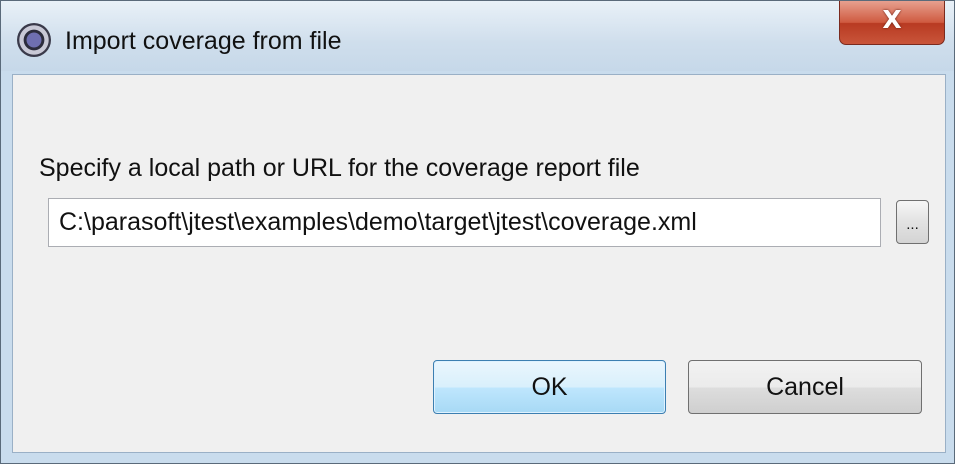 The image size is (955, 464). Describe the element at coordinates (892, 19) in the screenshot. I see `close-icon: X` at that location.